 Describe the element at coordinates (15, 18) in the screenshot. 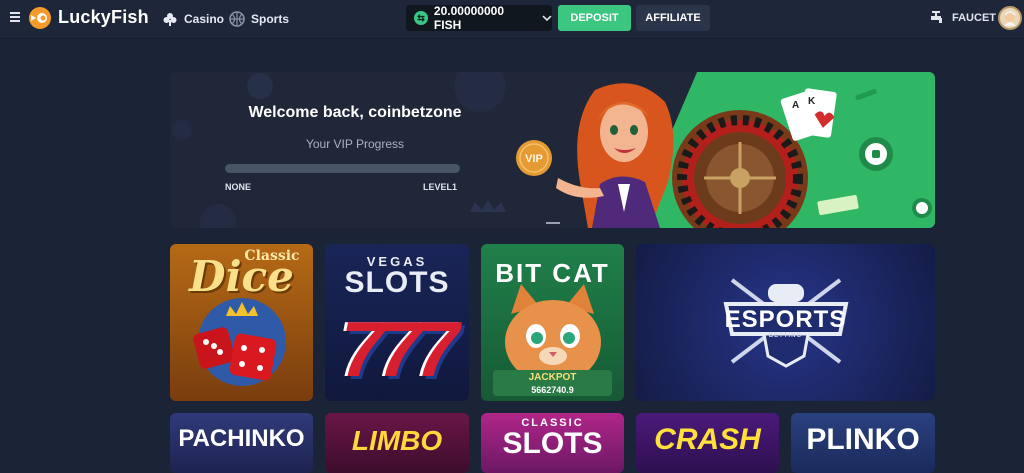

I see `hamburger-menu-icon` at that location.